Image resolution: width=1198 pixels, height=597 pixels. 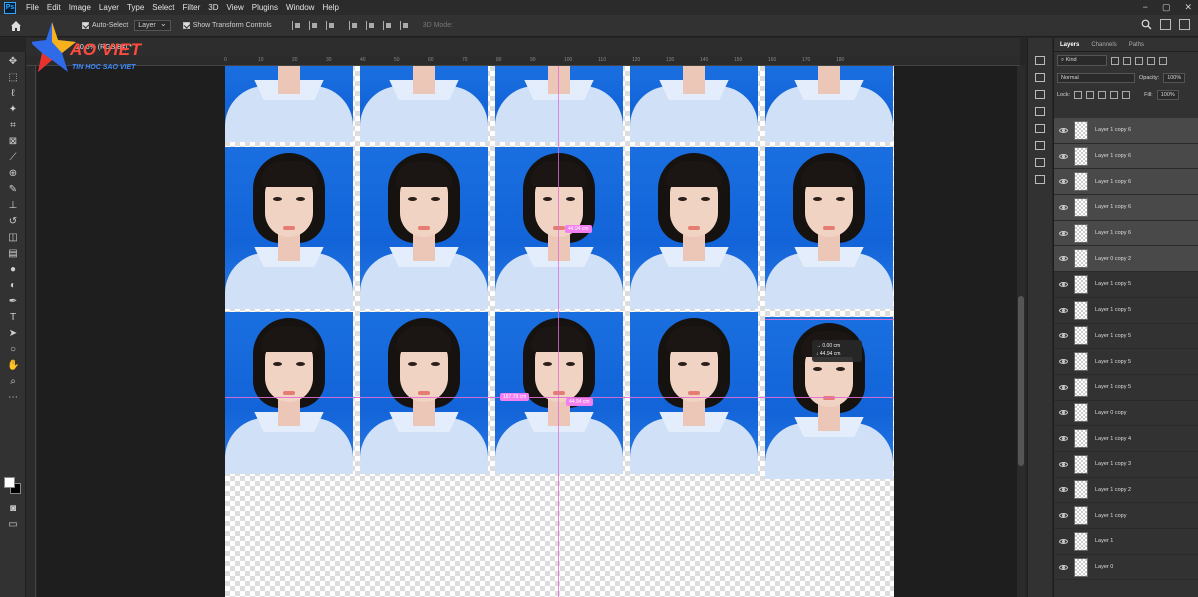 I want to click on lock-position-icon, so click(x=1102, y=94).